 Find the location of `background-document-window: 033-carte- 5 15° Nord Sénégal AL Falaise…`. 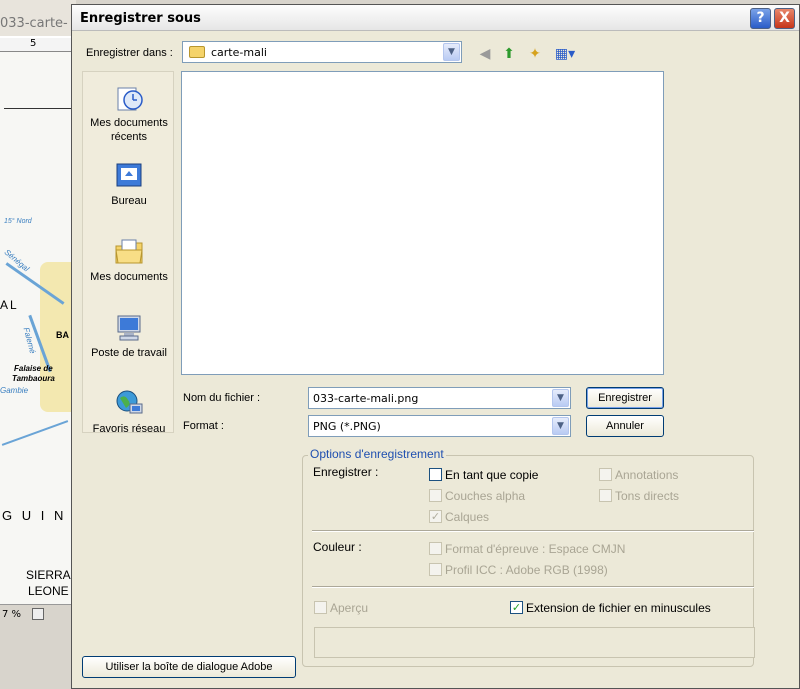

background-document-window: 033-carte- 5 15° Nord Sénégal AL Falaise… is located at coordinates (38, 344).